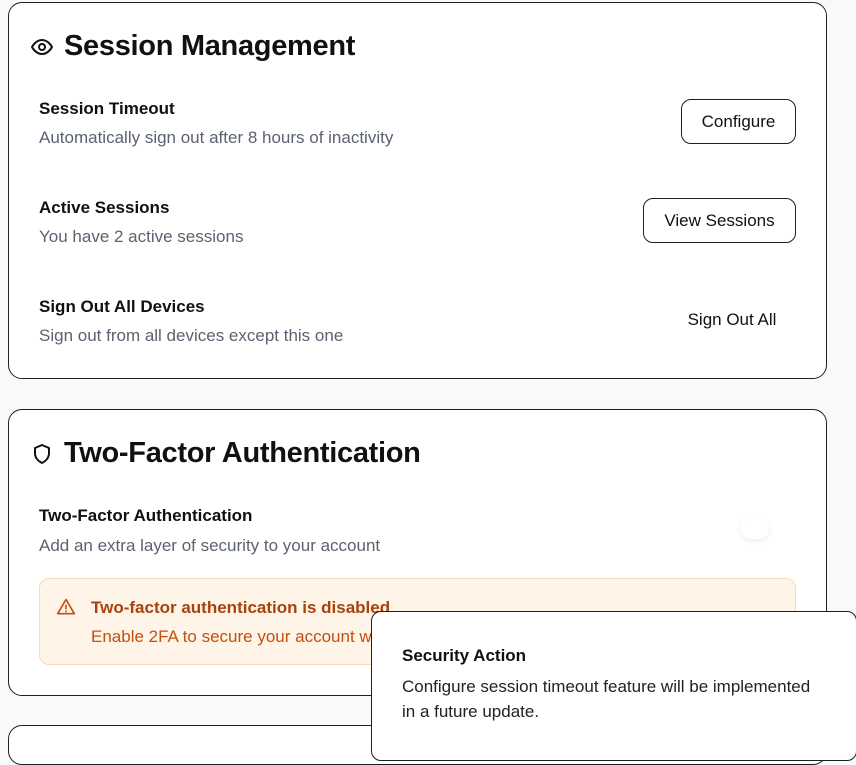  What do you see at coordinates (42, 47) in the screenshot?
I see `eye-icon` at bounding box center [42, 47].